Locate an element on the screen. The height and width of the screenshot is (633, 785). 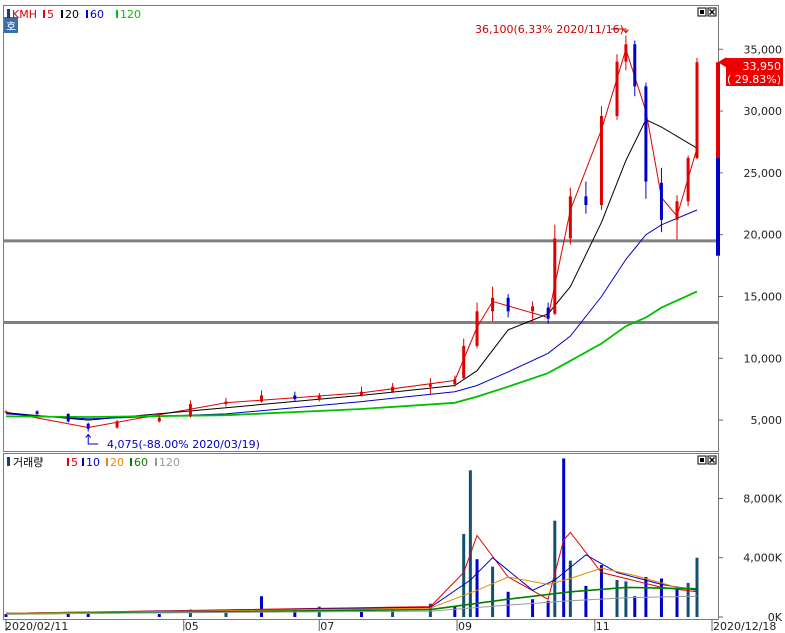
x-tick-label: 2020/02/11 is located at coordinates (36, 626).